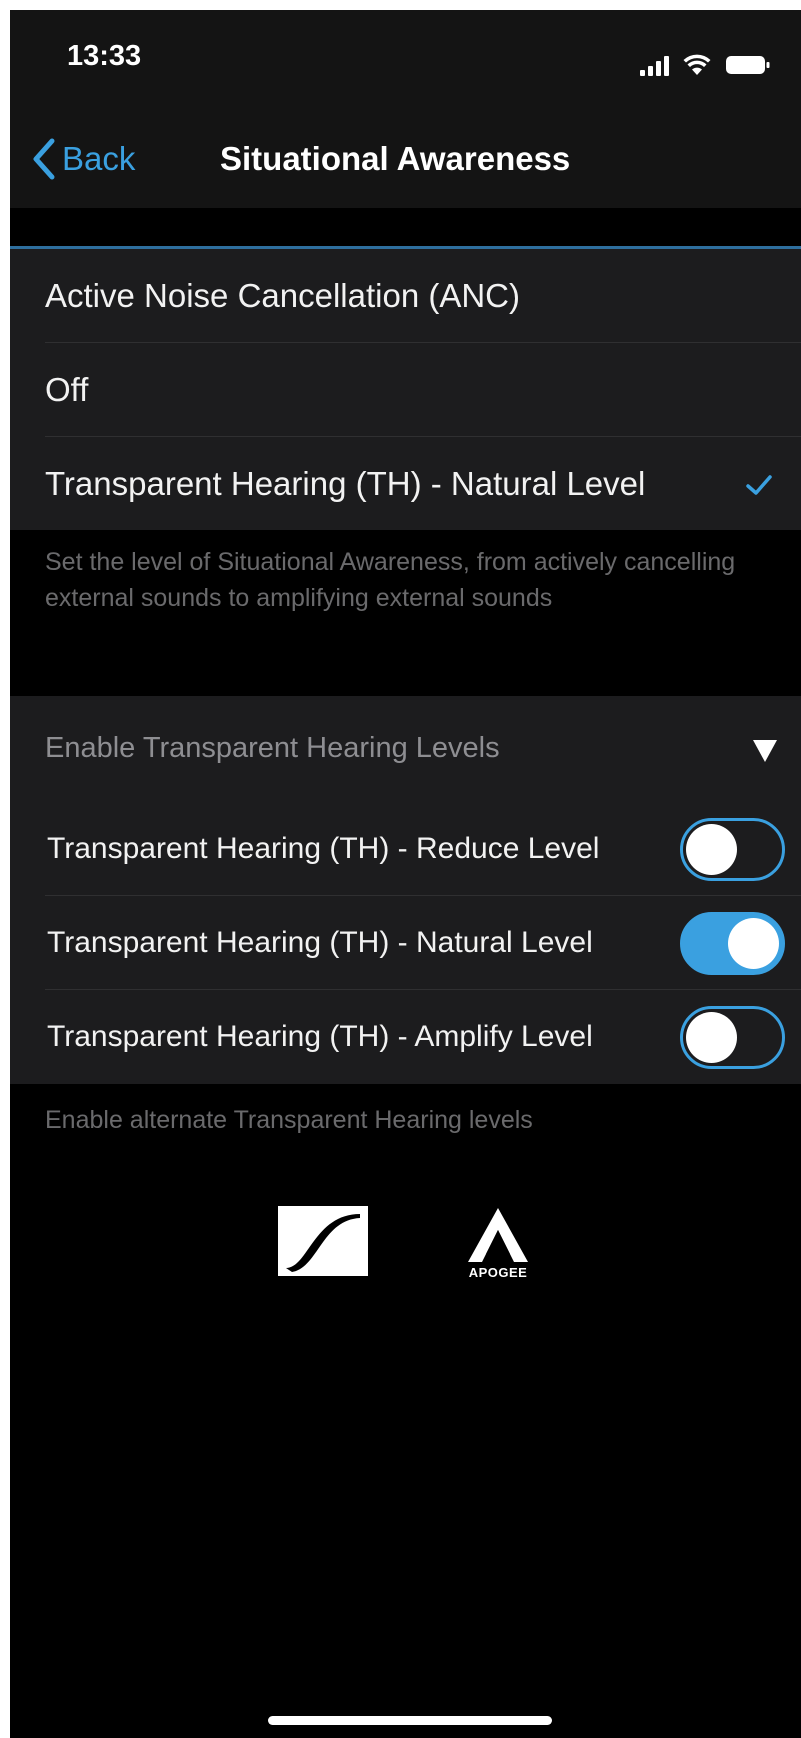 Image resolution: width=801 pixels, height=1738 pixels. Describe the element at coordinates (283, 295) in the screenshot. I see `option-label: Active Noise Cancellation (ANC)` at that location.